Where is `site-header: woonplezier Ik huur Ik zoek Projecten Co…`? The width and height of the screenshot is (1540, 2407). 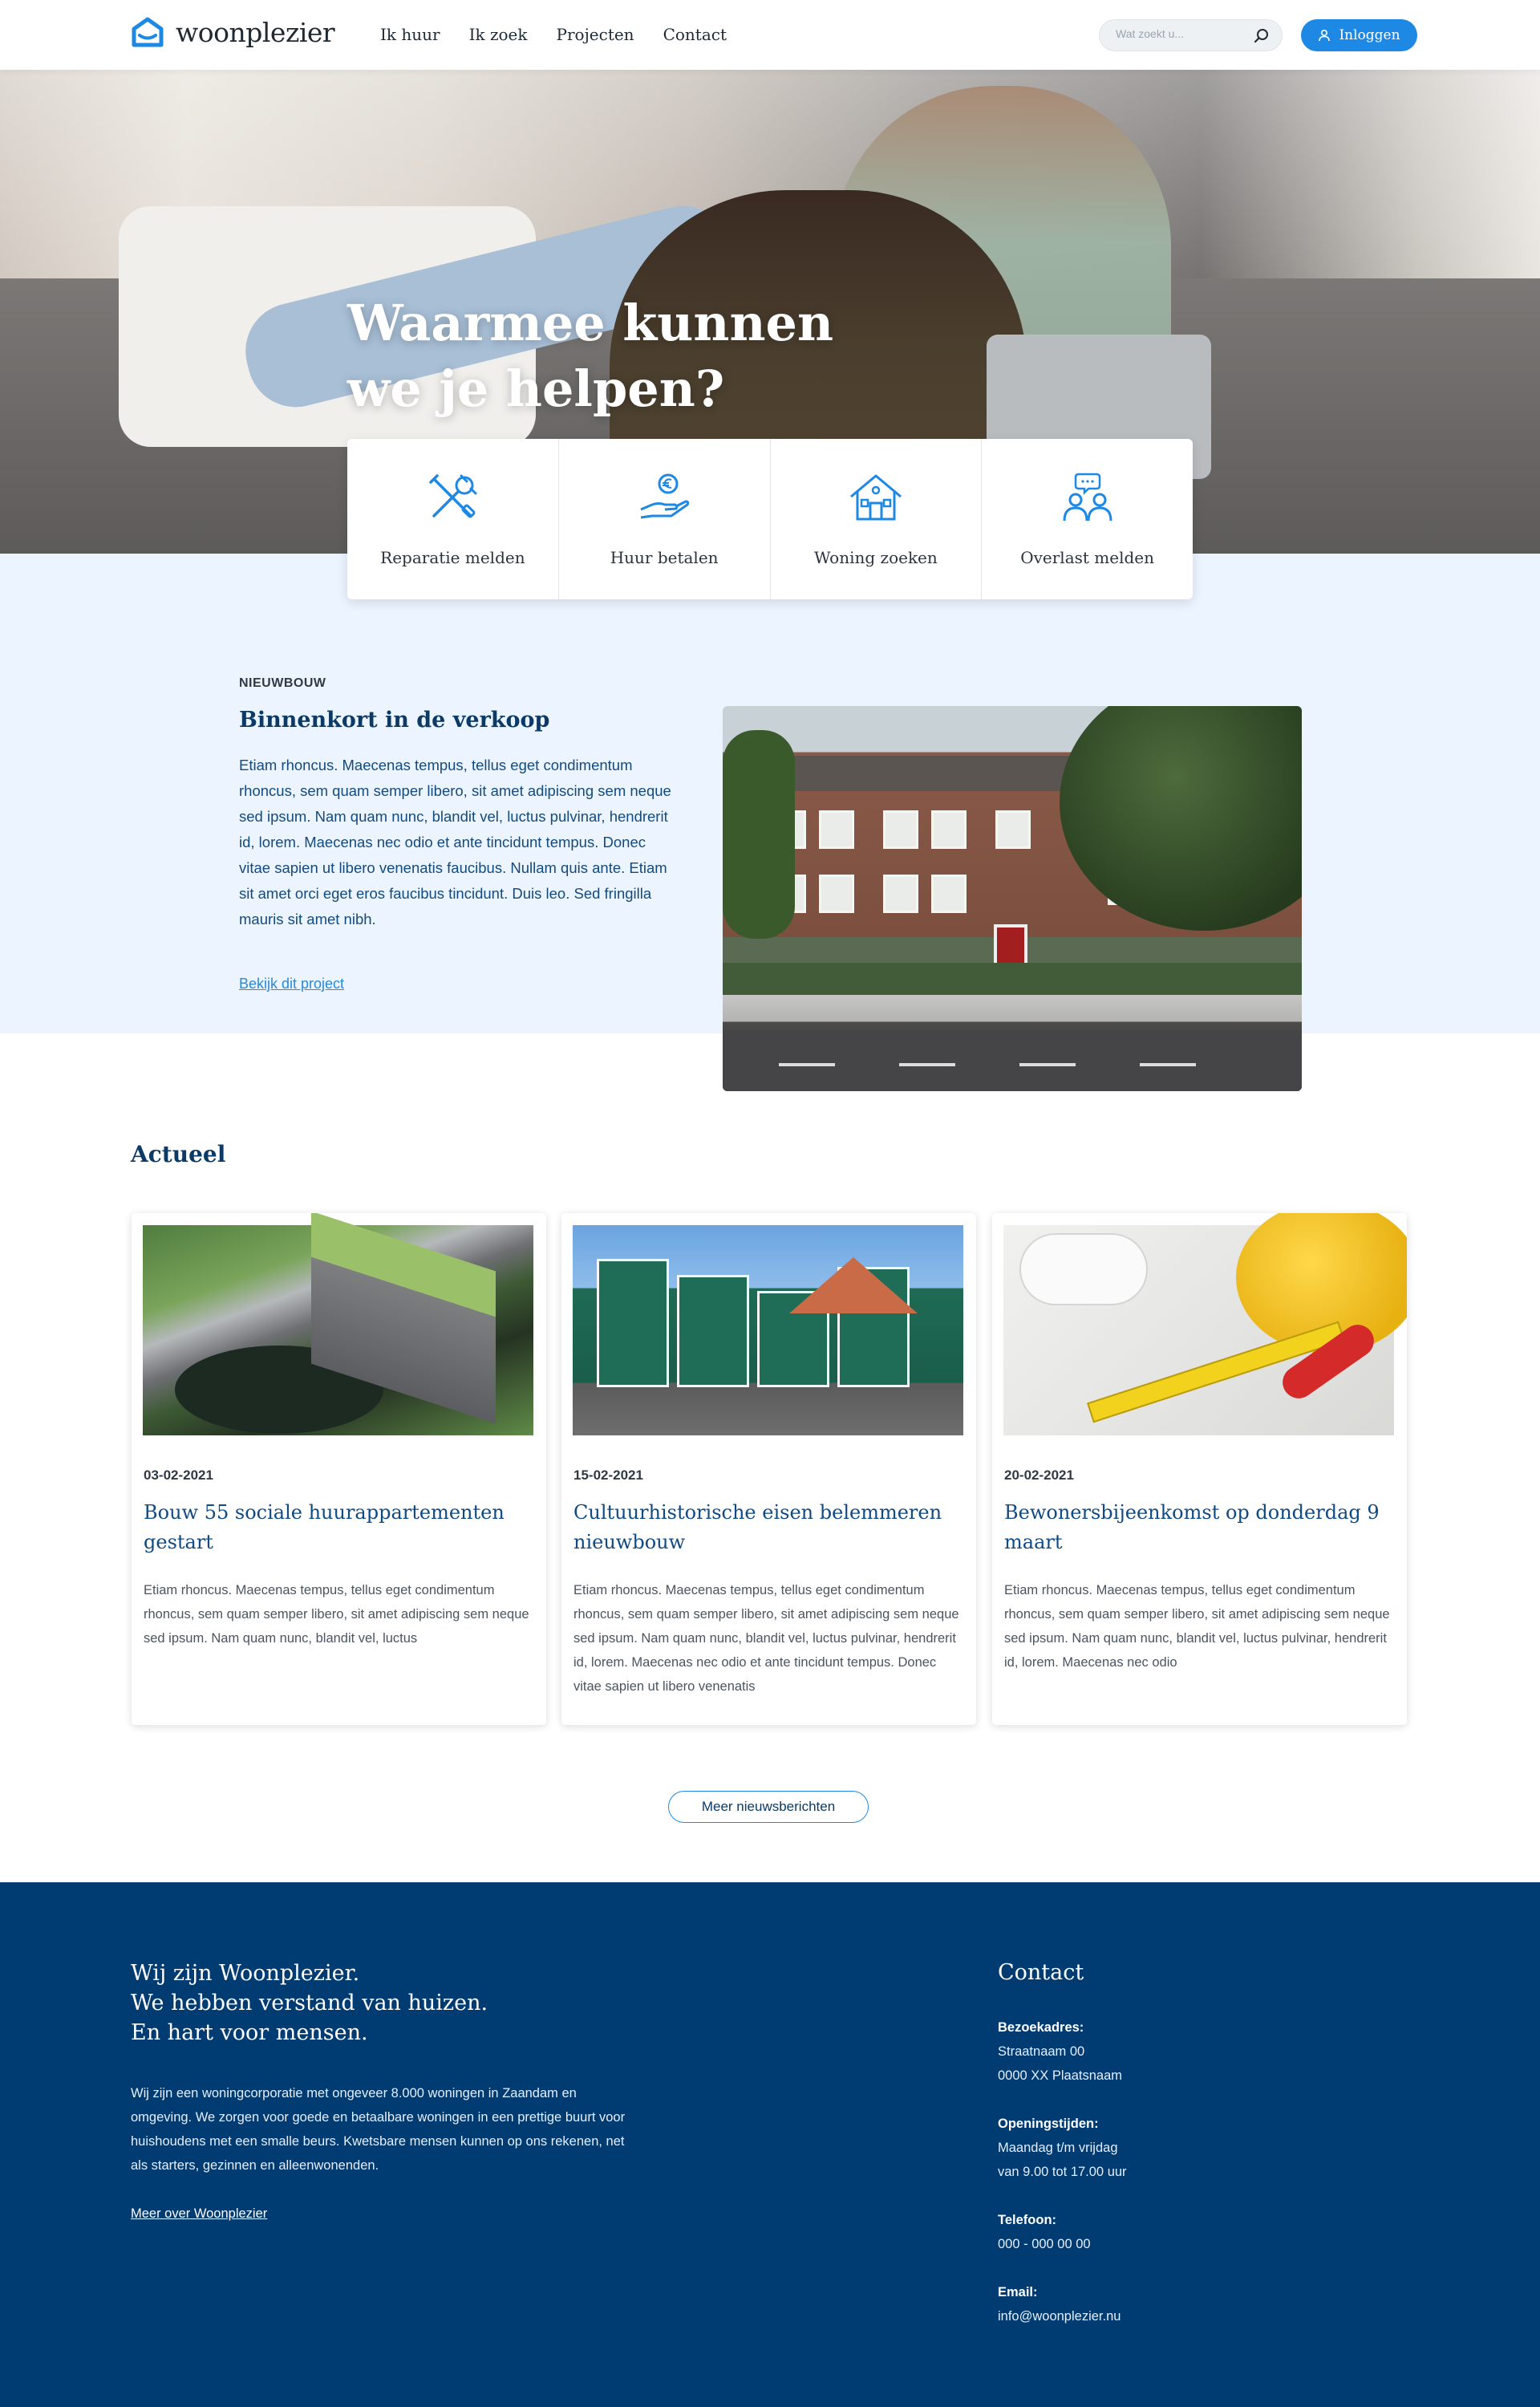
site-header: woonplezier Ik huur Ik zoek Projecten Co… is located at coordinates (770, 35).